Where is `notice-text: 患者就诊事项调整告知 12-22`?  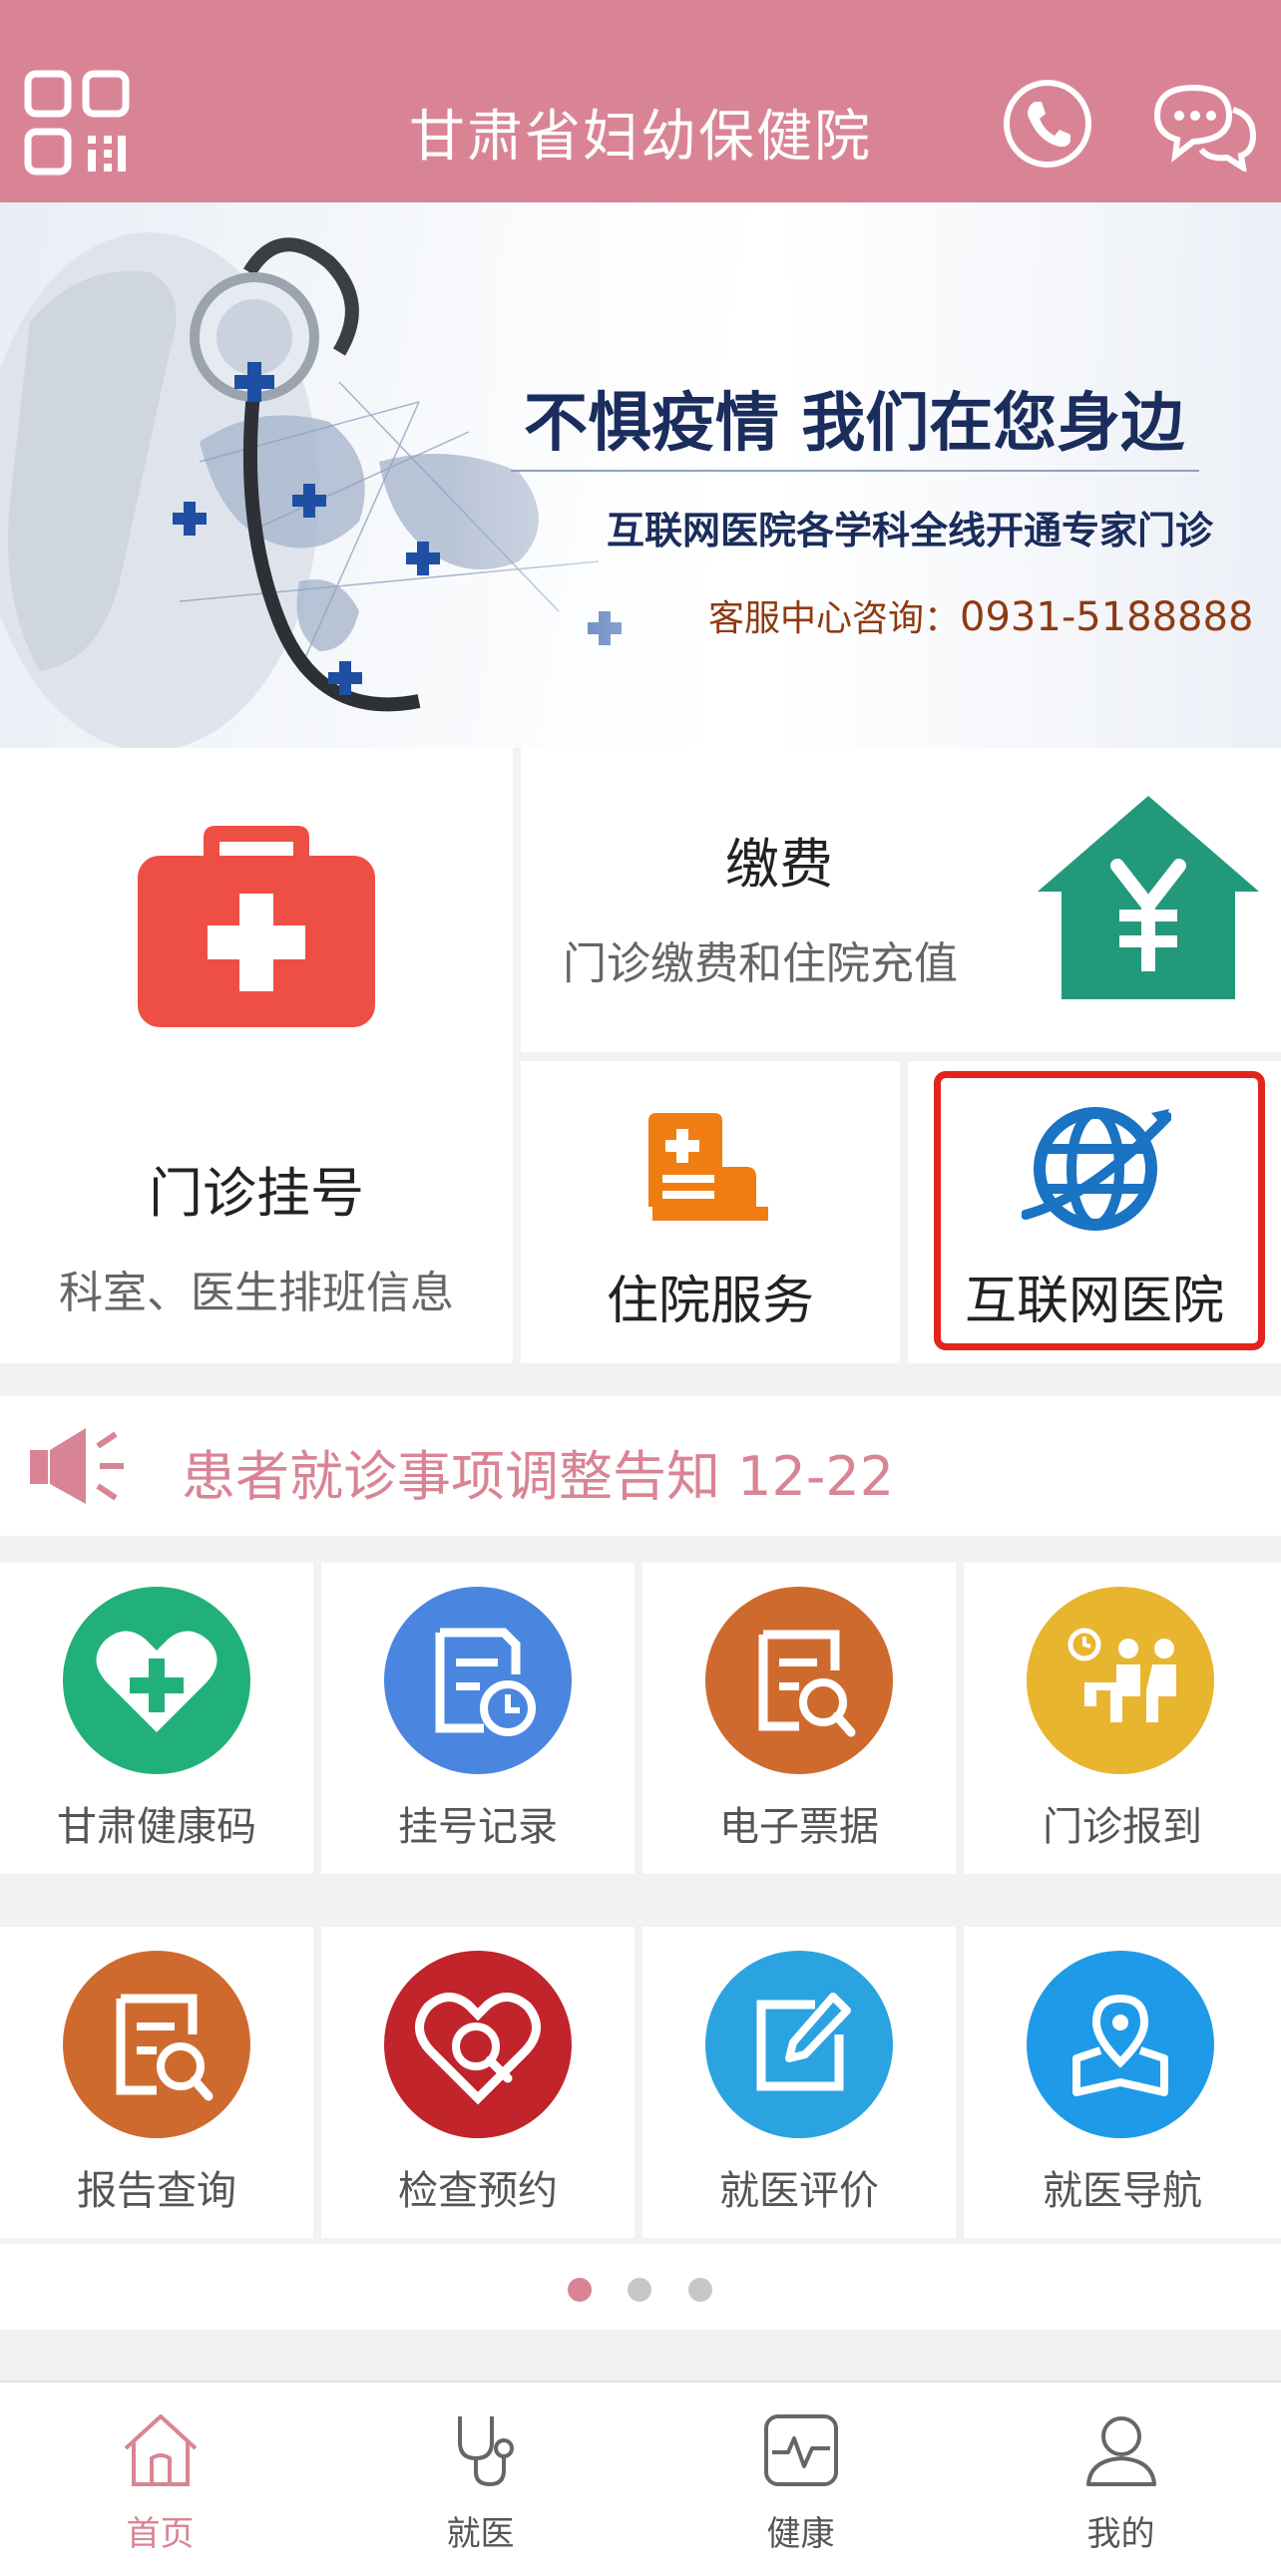 notice-text: 患者就诊事项调整告知 12-22 is located at coordinates (538, 1477).